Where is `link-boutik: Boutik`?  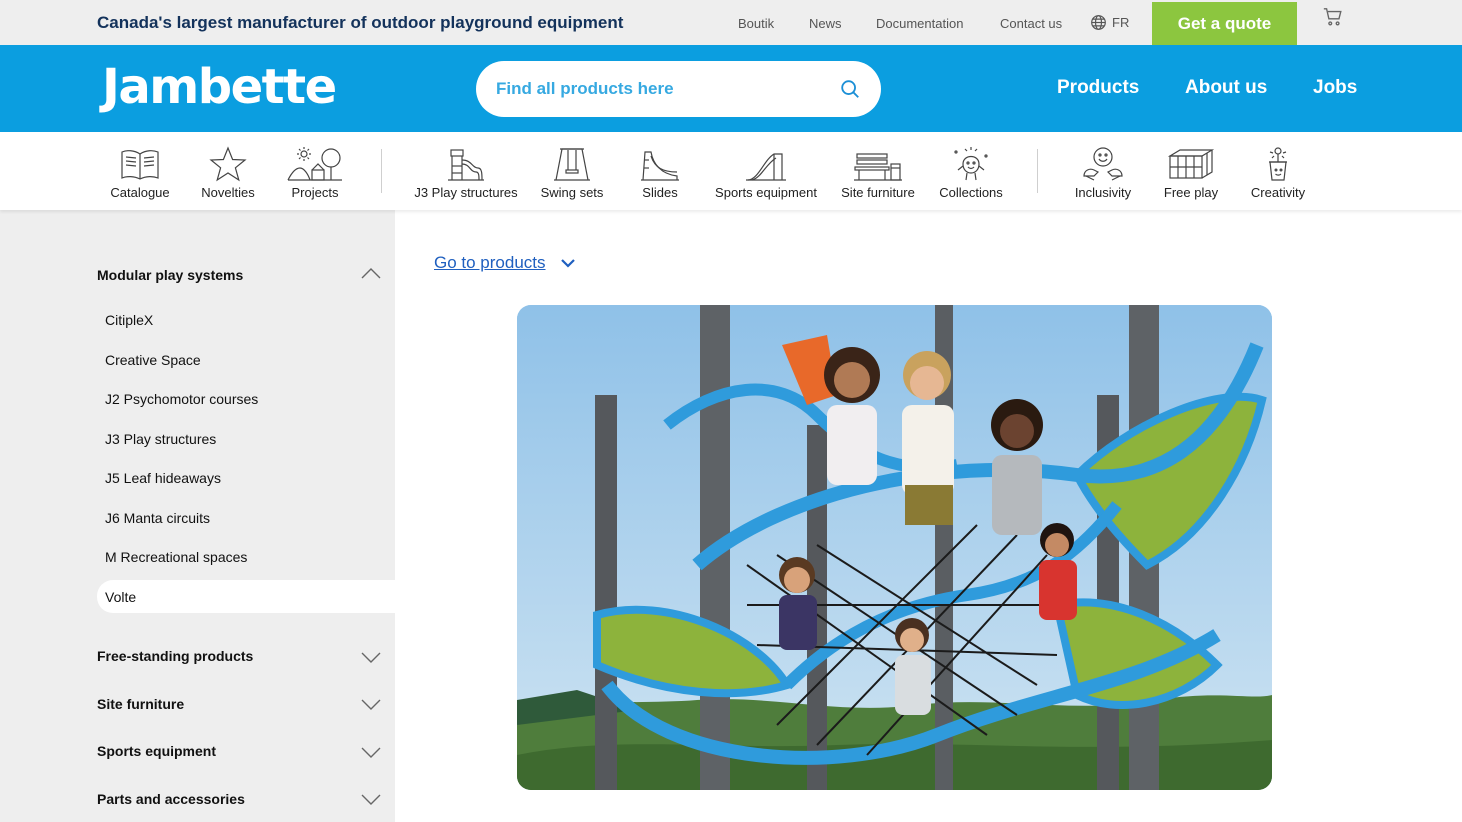
link-boutik: Boutik is located at coordinates (756, 23).